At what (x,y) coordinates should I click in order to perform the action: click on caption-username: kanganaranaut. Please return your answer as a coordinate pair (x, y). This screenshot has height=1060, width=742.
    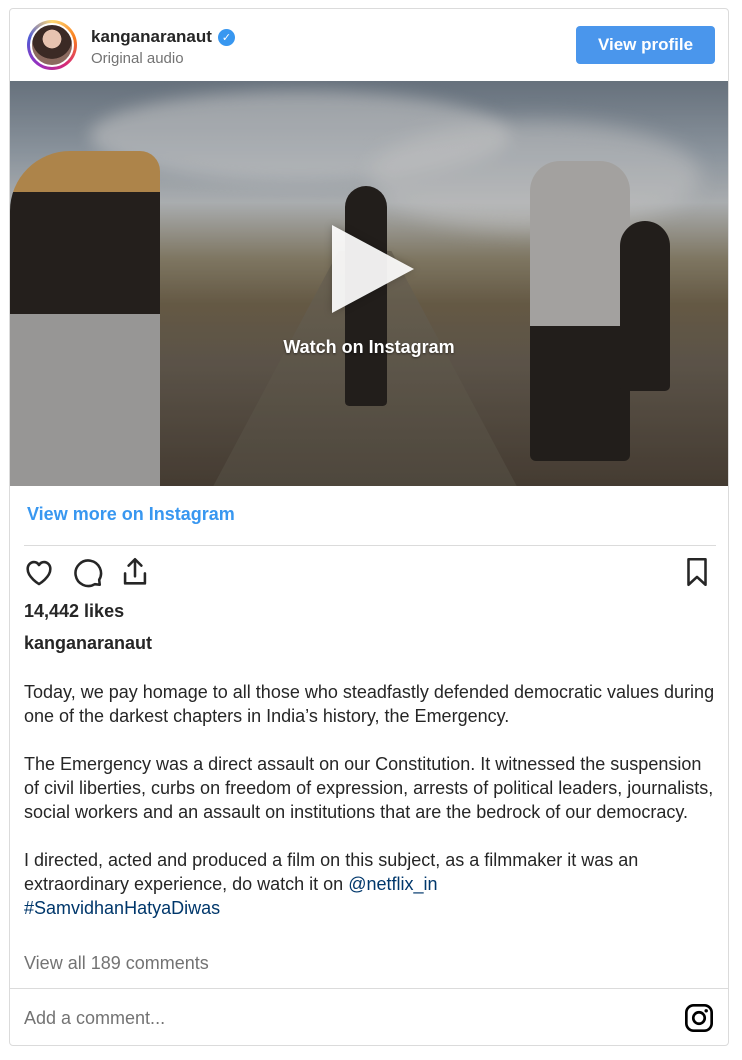
    Looking at the image, I should click on (88, 643).